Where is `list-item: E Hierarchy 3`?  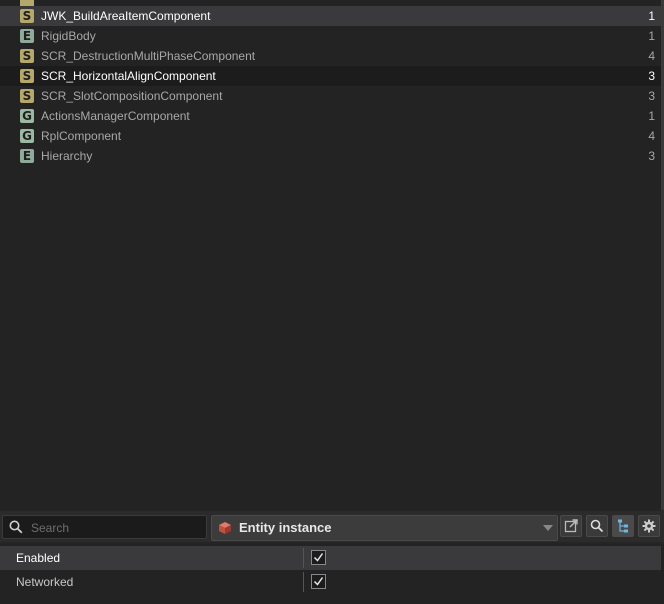
list-item: E Hierarchy 3 is located at coordinates (330, 156).